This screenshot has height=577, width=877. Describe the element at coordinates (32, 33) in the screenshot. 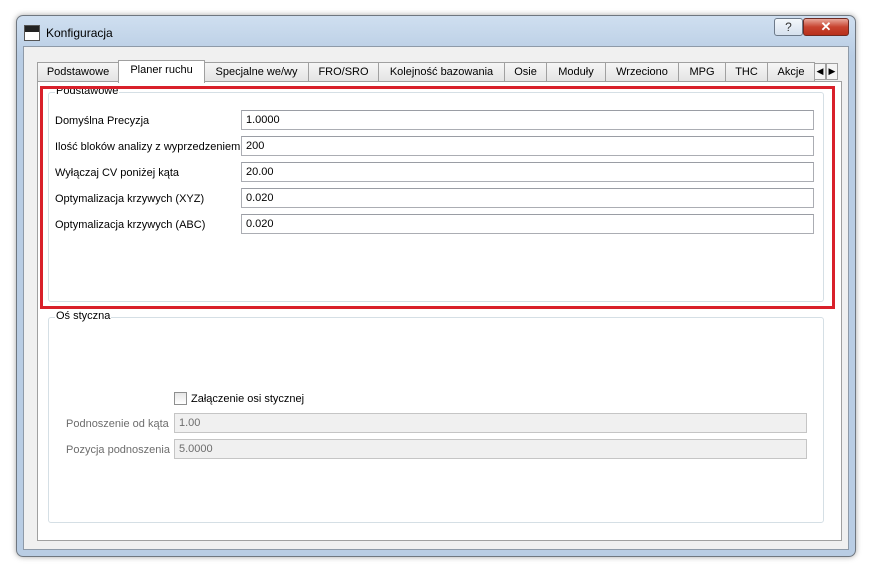

I see `app-icon` at that location.